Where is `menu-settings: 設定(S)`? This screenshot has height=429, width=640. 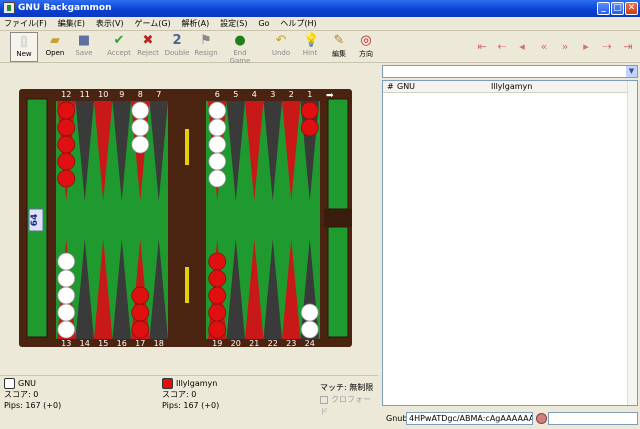 menu-settings: 設定(S) is located at coordinates (233, 24).